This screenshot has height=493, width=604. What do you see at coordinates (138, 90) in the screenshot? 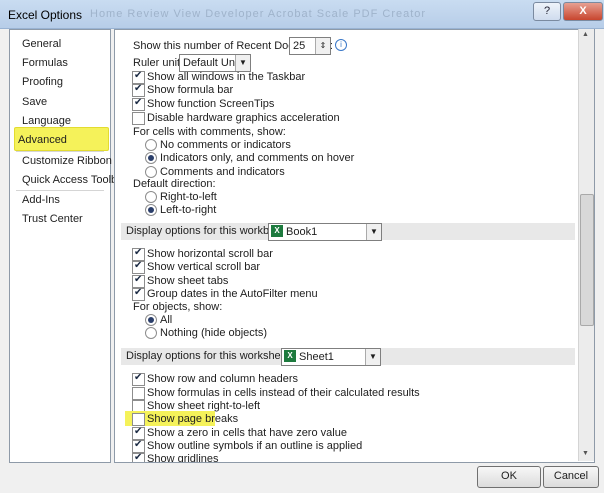
I see `show-formula-bar-checkbox` at bounding box center [138, 90].